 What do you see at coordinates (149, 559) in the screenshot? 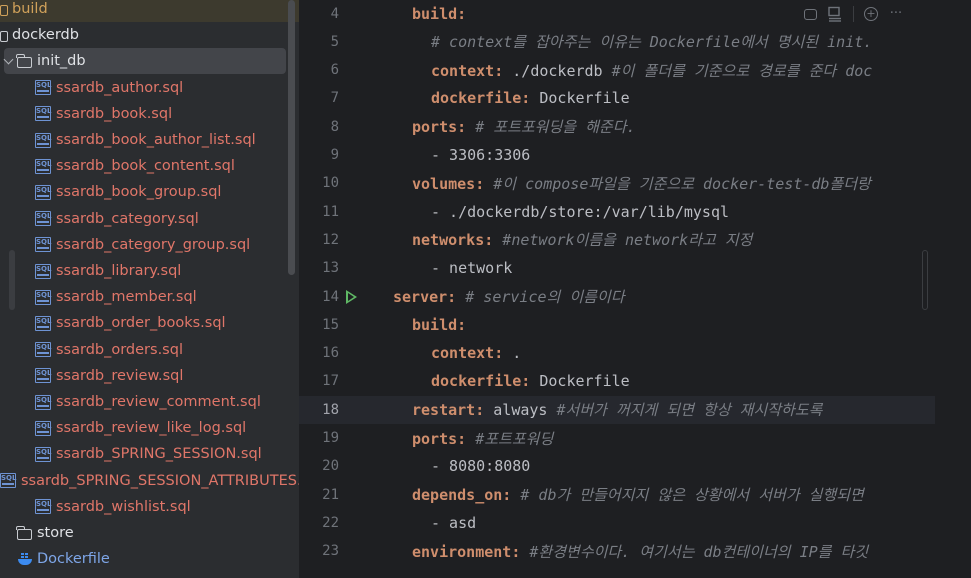
I see `tree-item-dockerfile: Dockerfile` at bounding box center [149, 559].